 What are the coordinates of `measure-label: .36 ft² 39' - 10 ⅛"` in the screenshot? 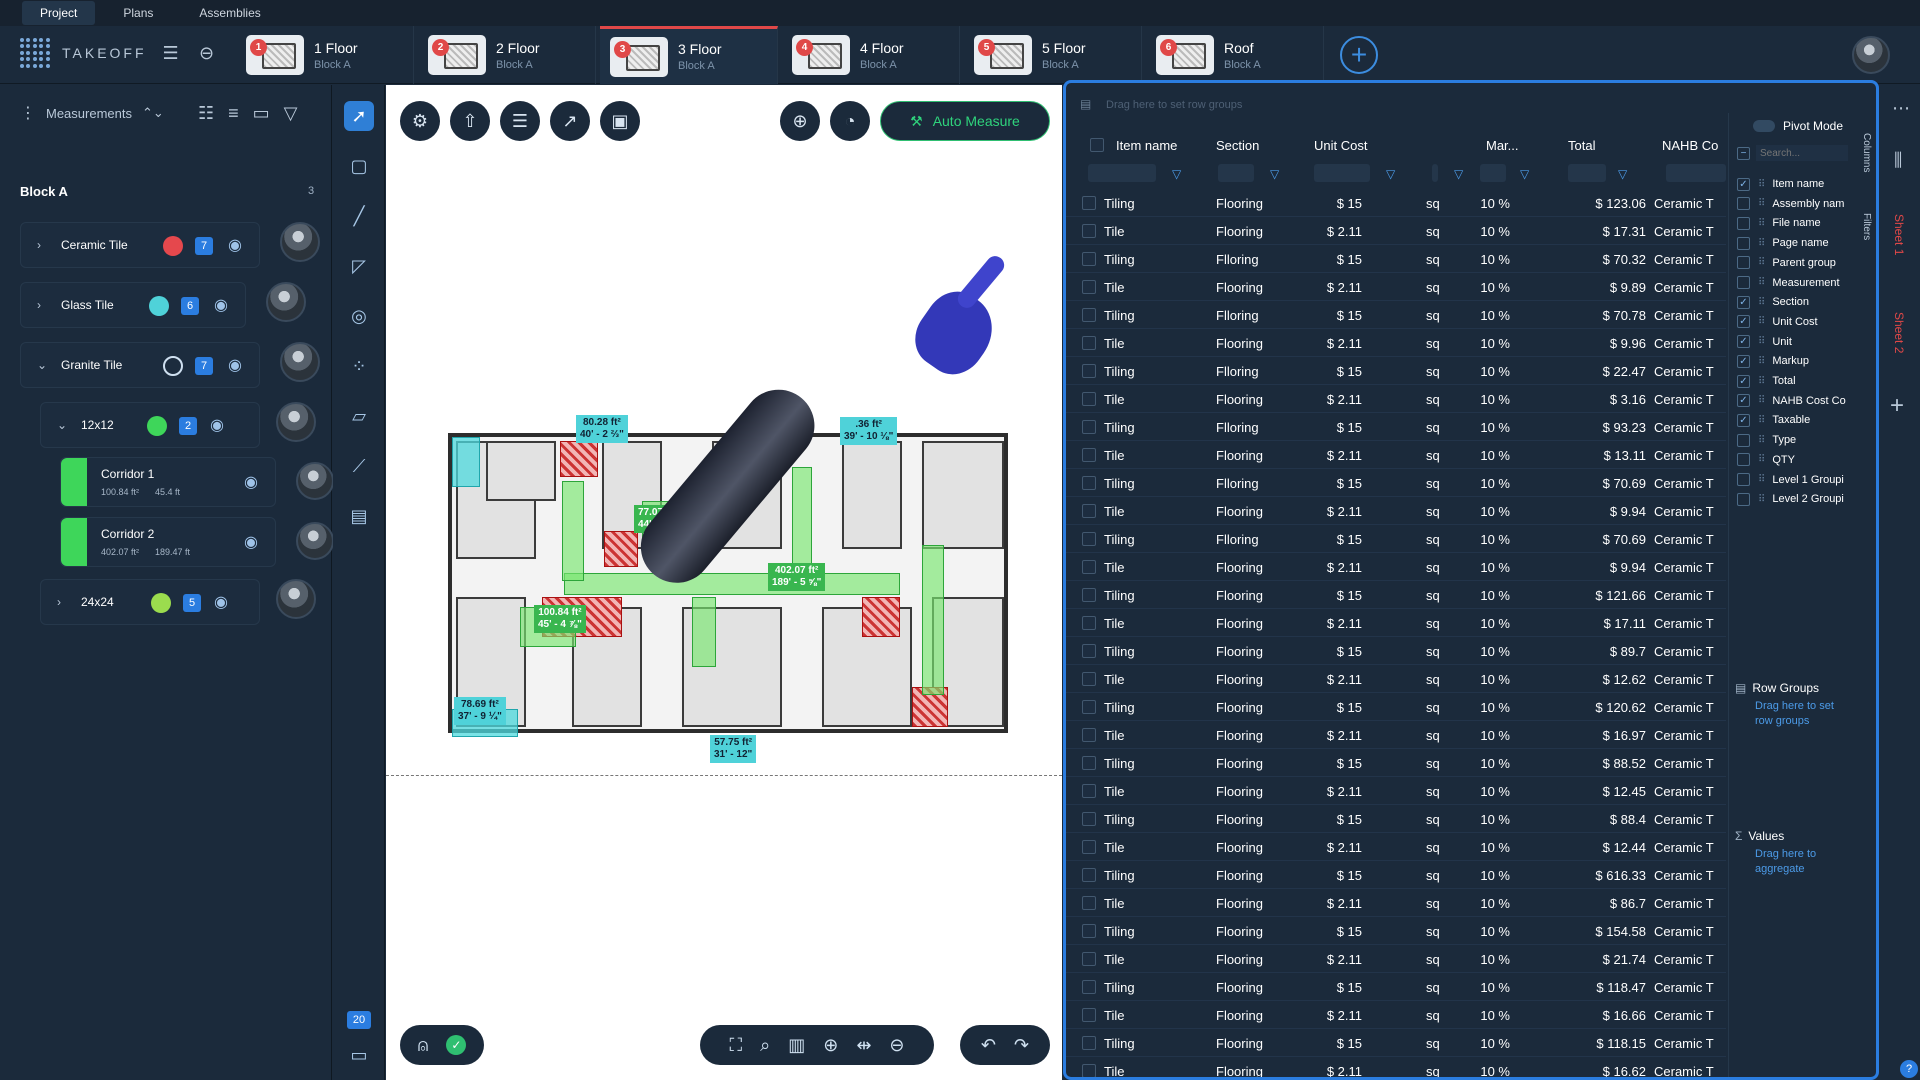 It's located at (869, 431).